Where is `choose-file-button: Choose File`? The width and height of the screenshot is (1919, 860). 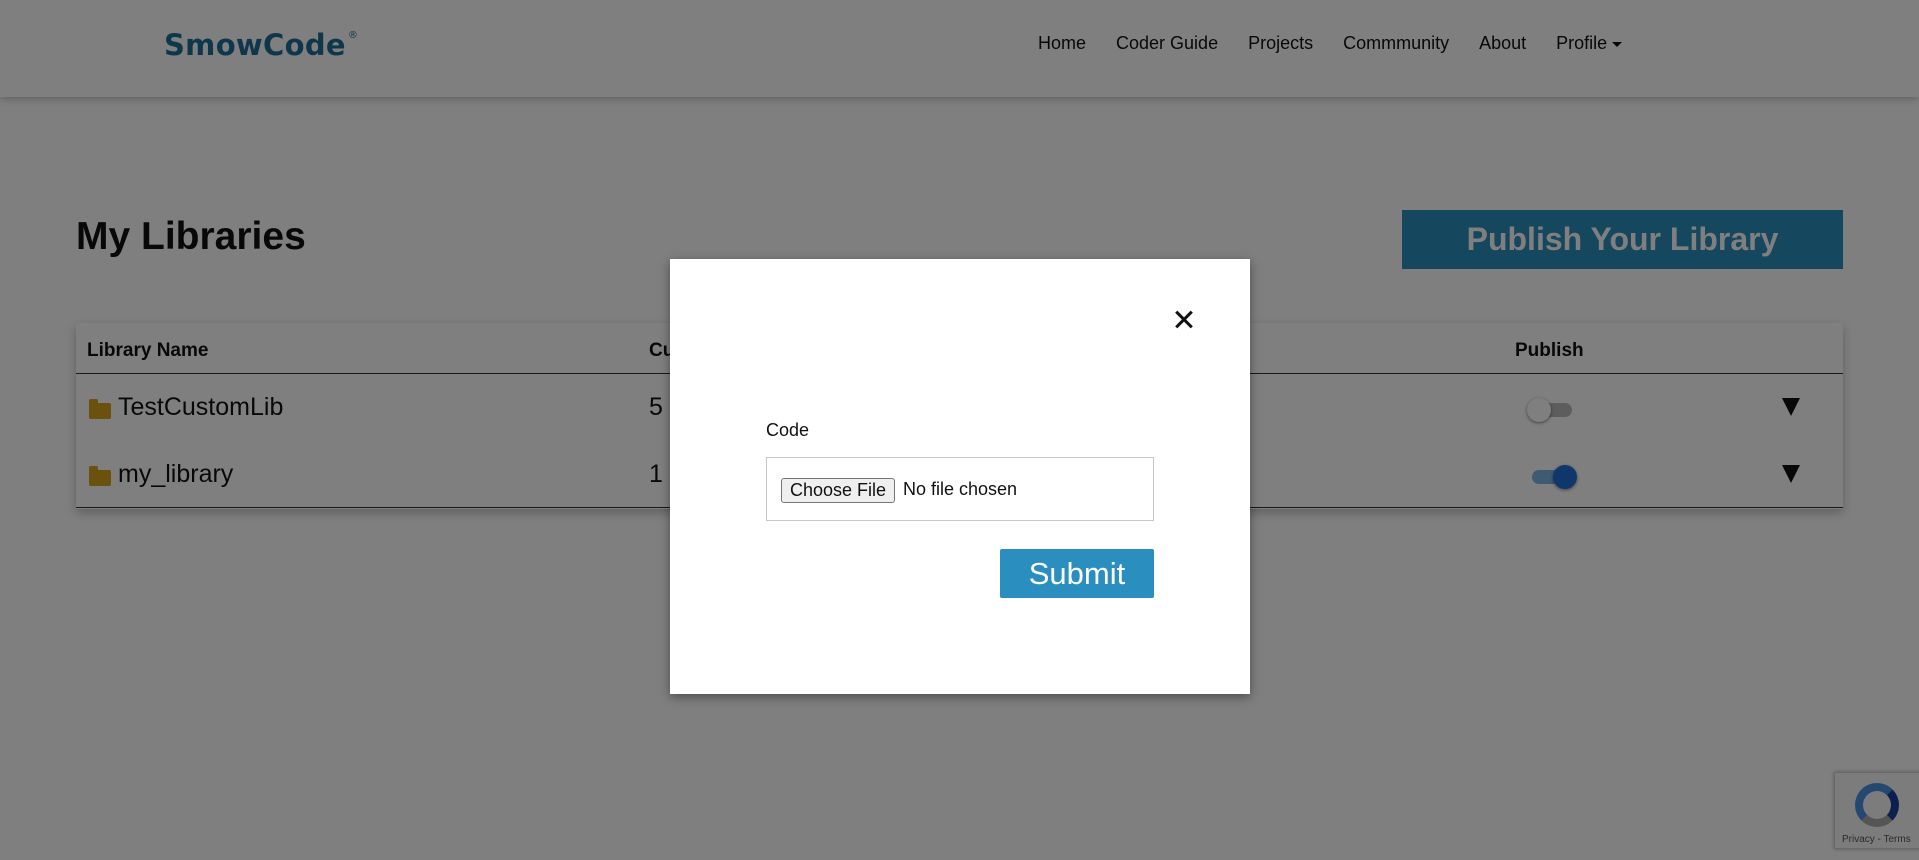 choose-file-button: Choose File is located at coordinates (838, 490).